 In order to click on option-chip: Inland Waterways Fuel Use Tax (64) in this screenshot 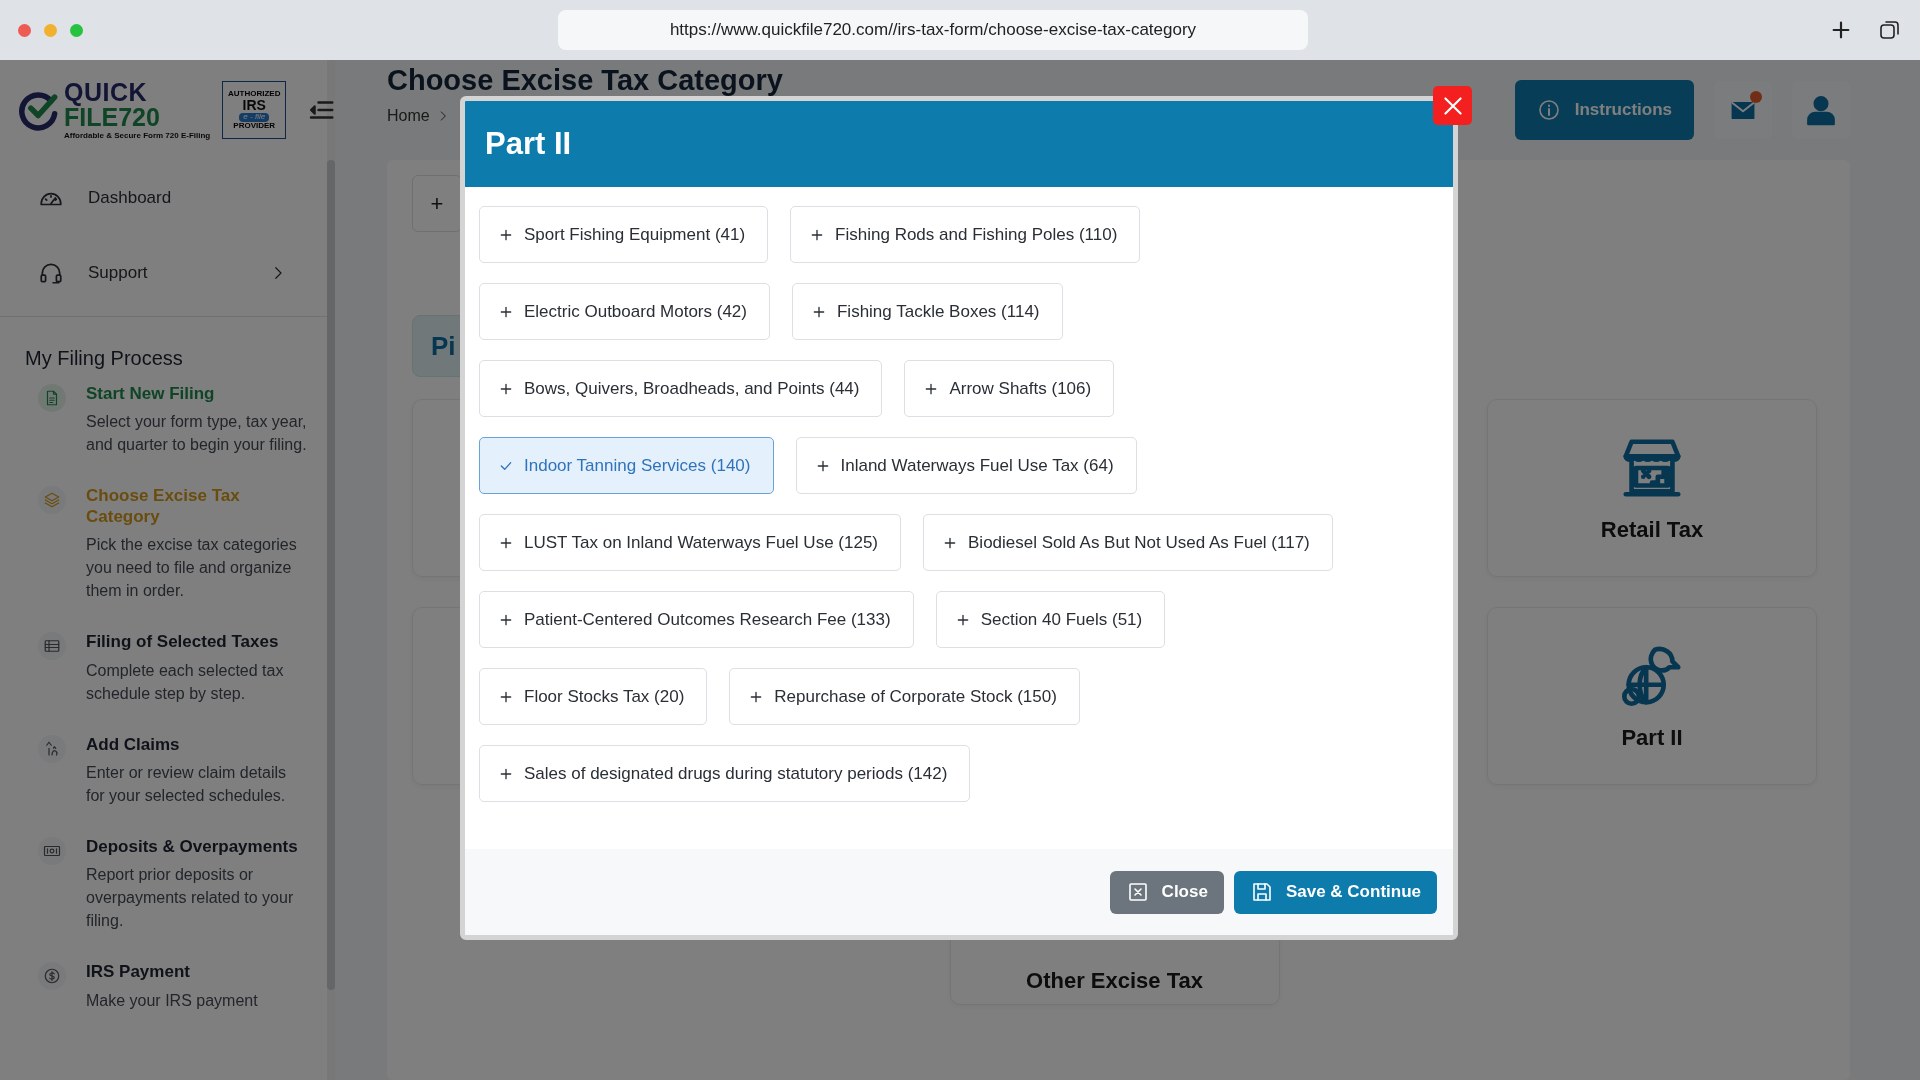, I will do `click(966, 465)`.